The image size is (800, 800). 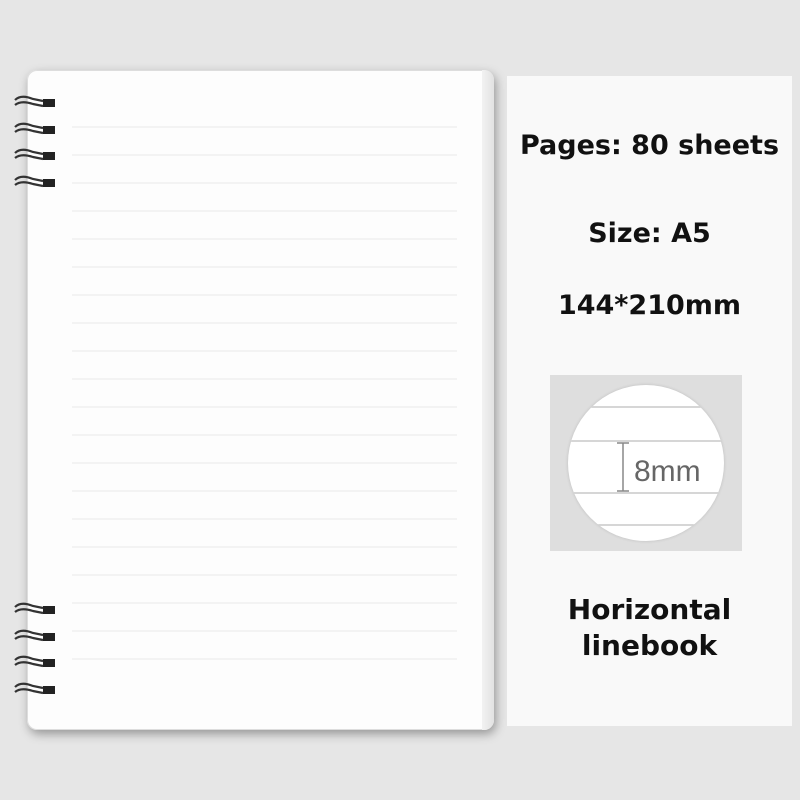 I want to click on dimensions-spec: 144*210mm, so click(x=649, y=305).